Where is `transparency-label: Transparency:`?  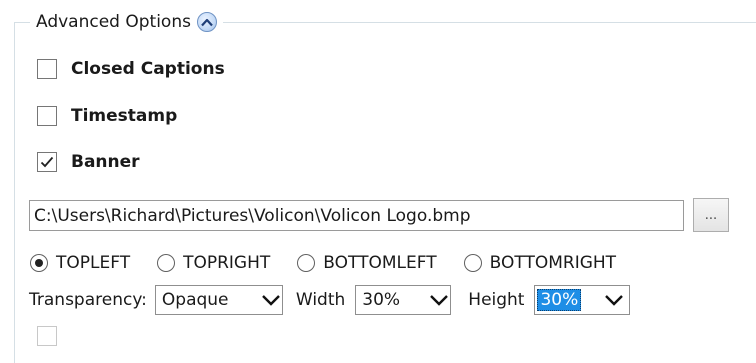
transparency-label: Transparency: is located at coordinates (88, 300).